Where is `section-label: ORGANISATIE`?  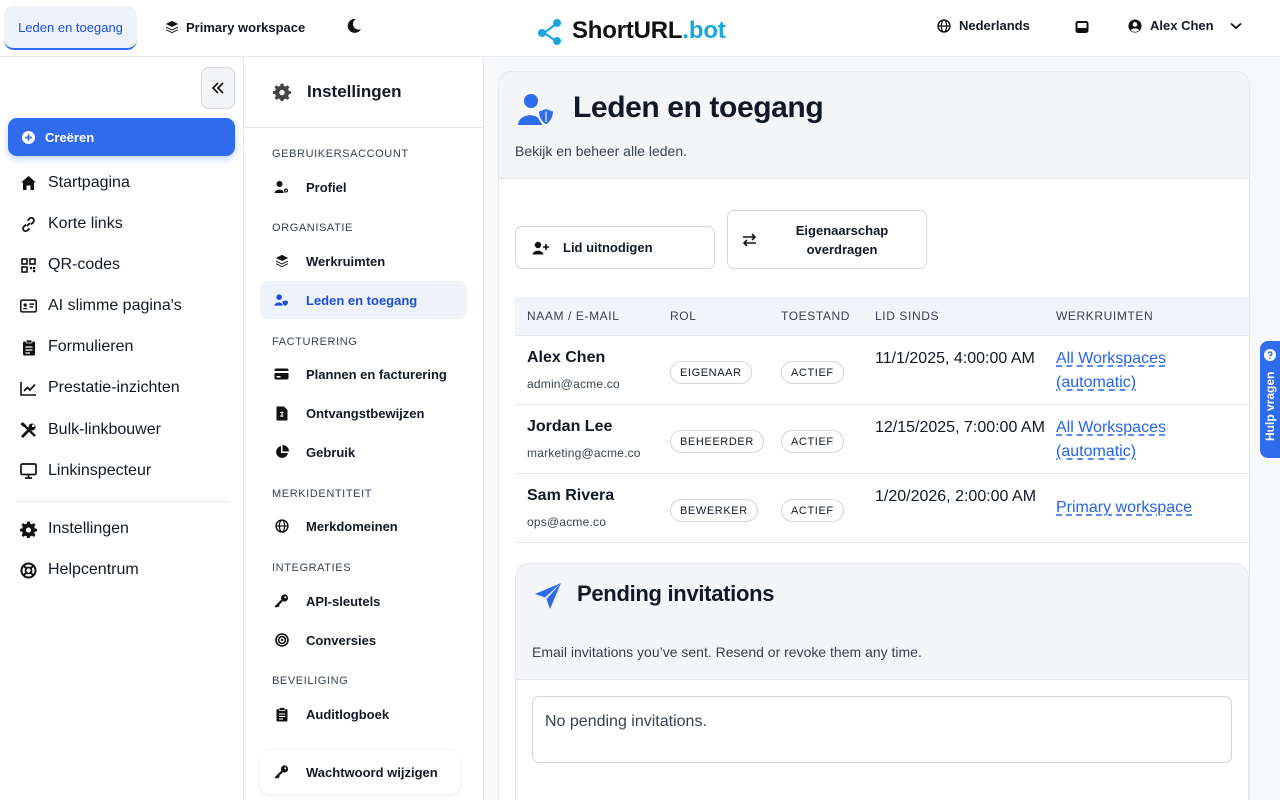
section-label: ORGANISATIE is located at coordinates (312, 228).